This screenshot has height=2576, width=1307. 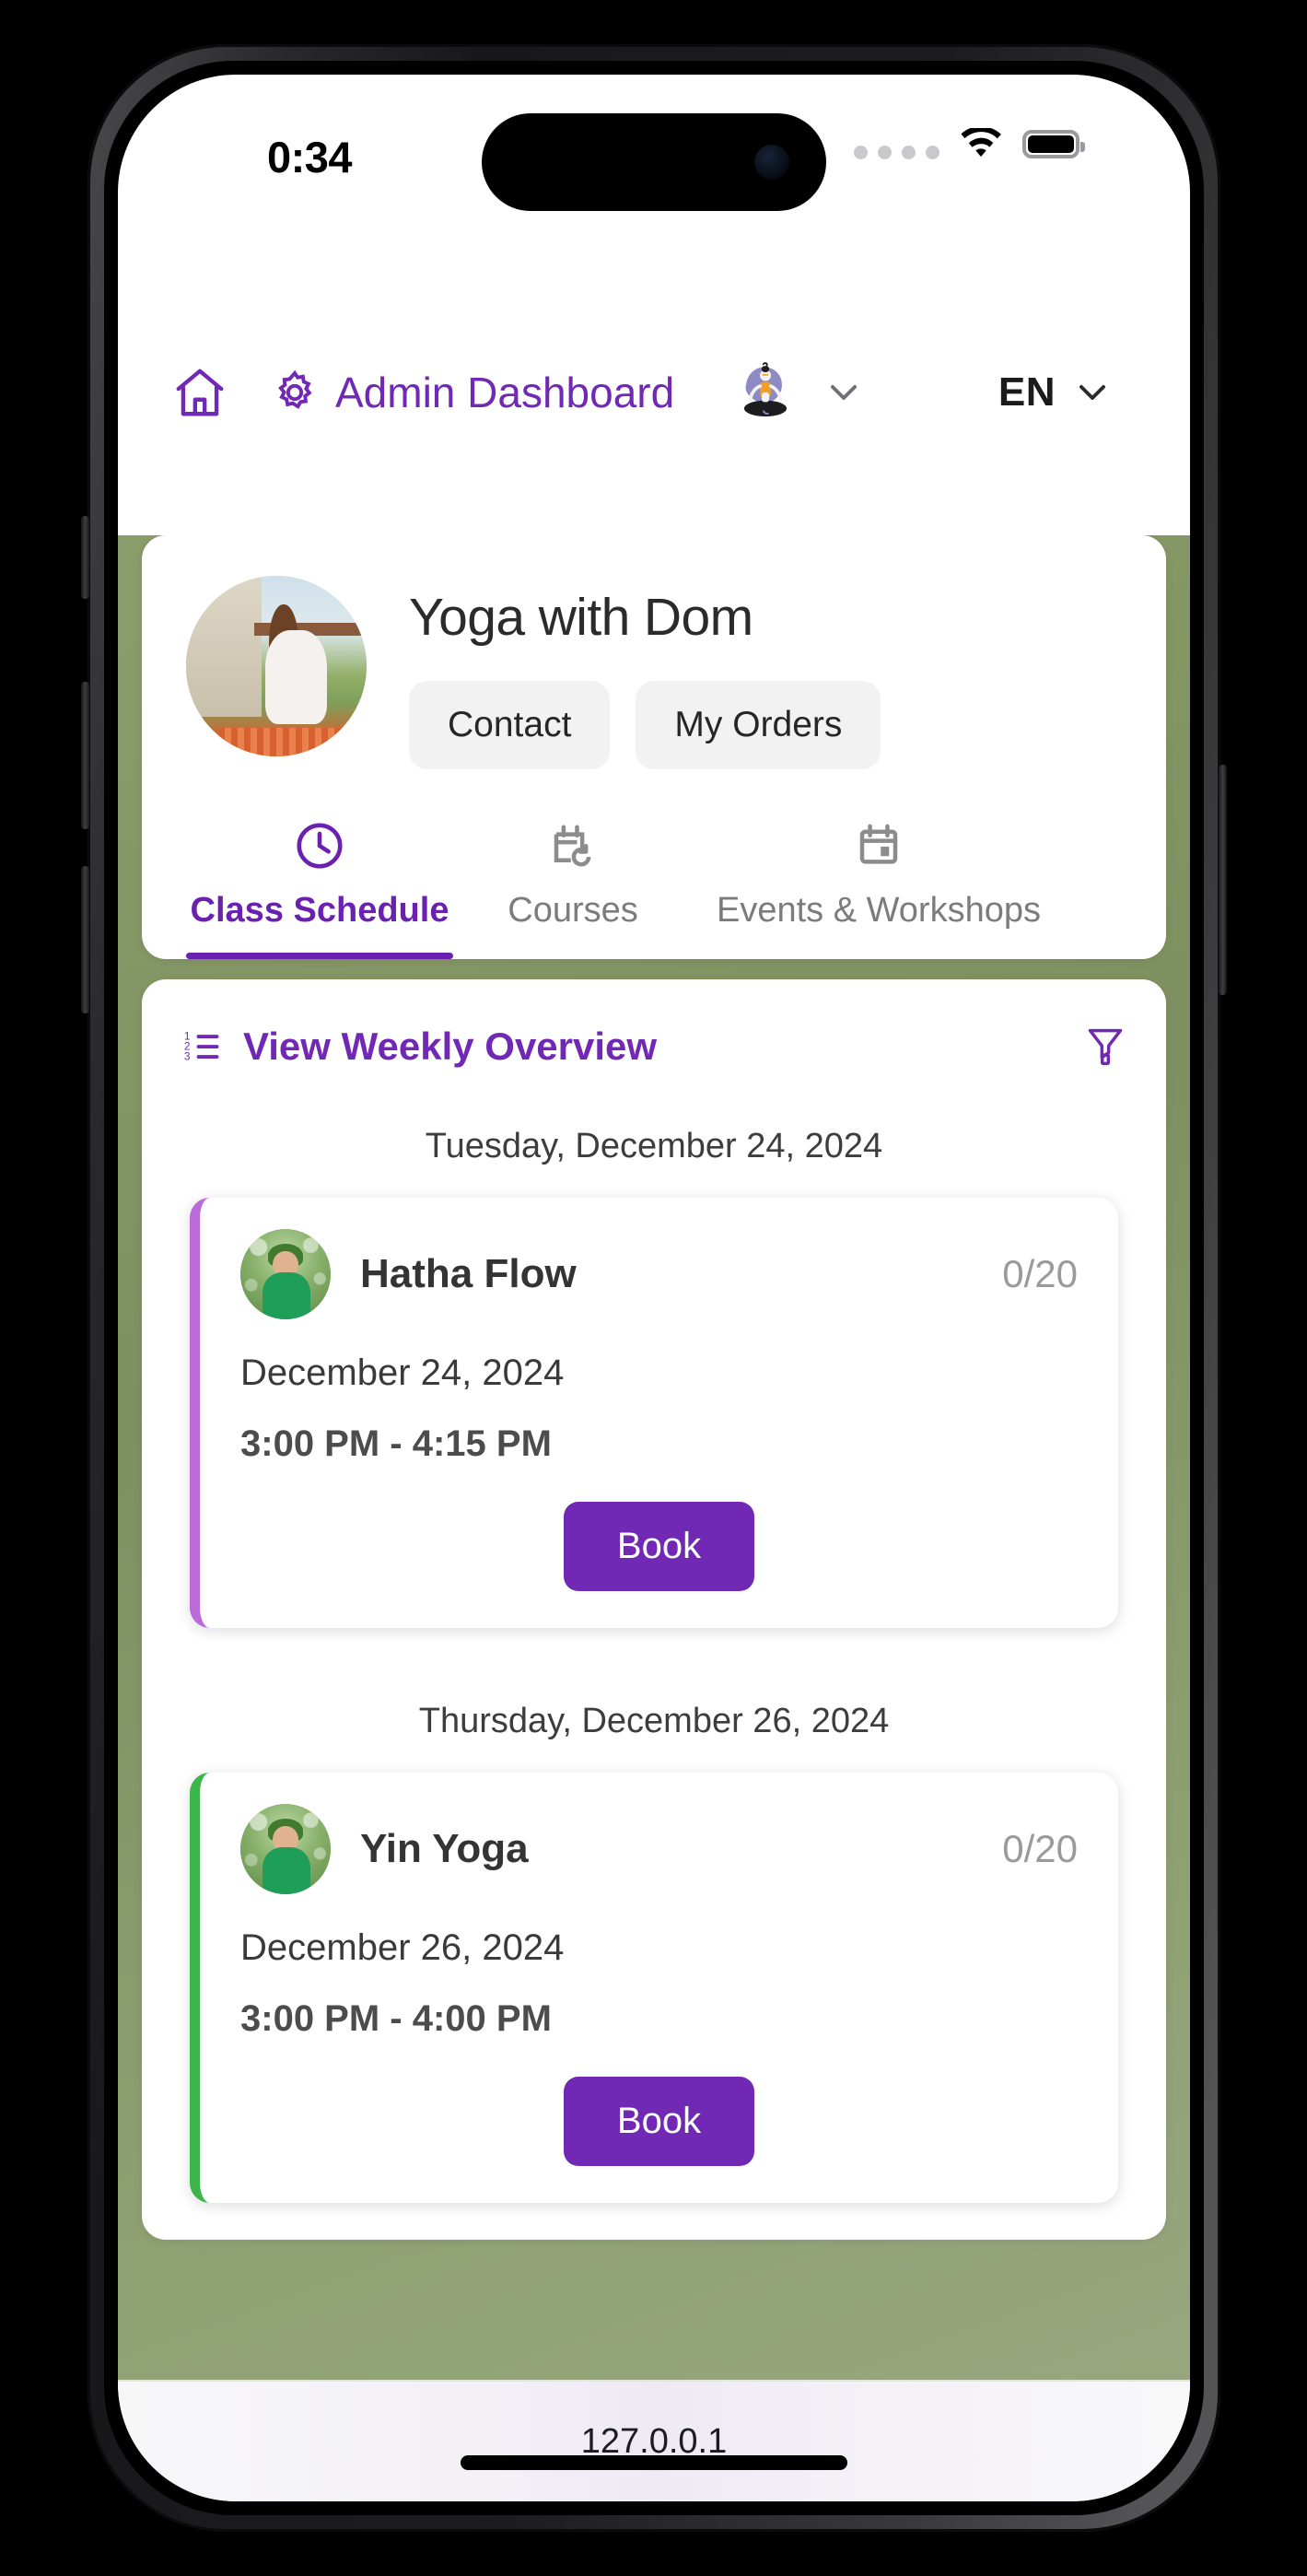 I want to click on tab-active-underline, so click(x=320, y=956).